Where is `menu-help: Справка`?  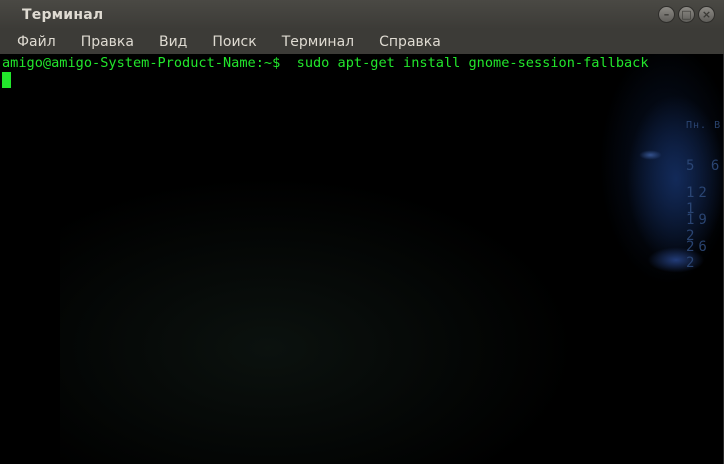
menu-help: Справка is located at coordinates (410, 42).